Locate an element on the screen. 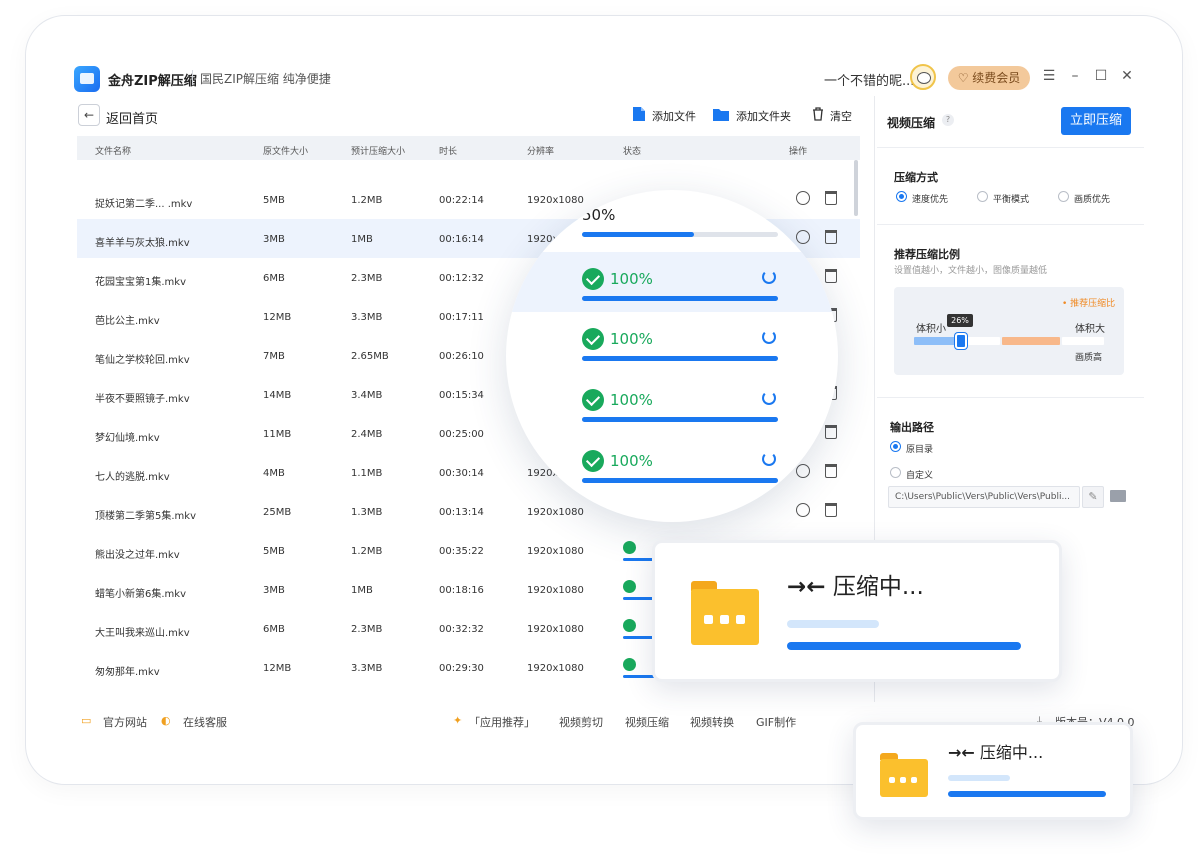 The image size is (1200, 854). radio-original-dir-label: 原目录 is located at coordinates (919, 448).